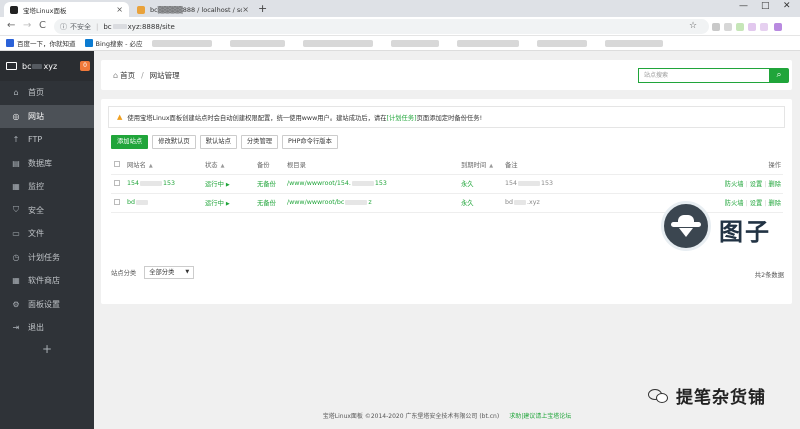 The width and height of the screenshot is (800, 429). I want to click on toolbar: 添加站点 修改默认页 默认站点 分类管理 PHP命令行版本, so click(226, 142).